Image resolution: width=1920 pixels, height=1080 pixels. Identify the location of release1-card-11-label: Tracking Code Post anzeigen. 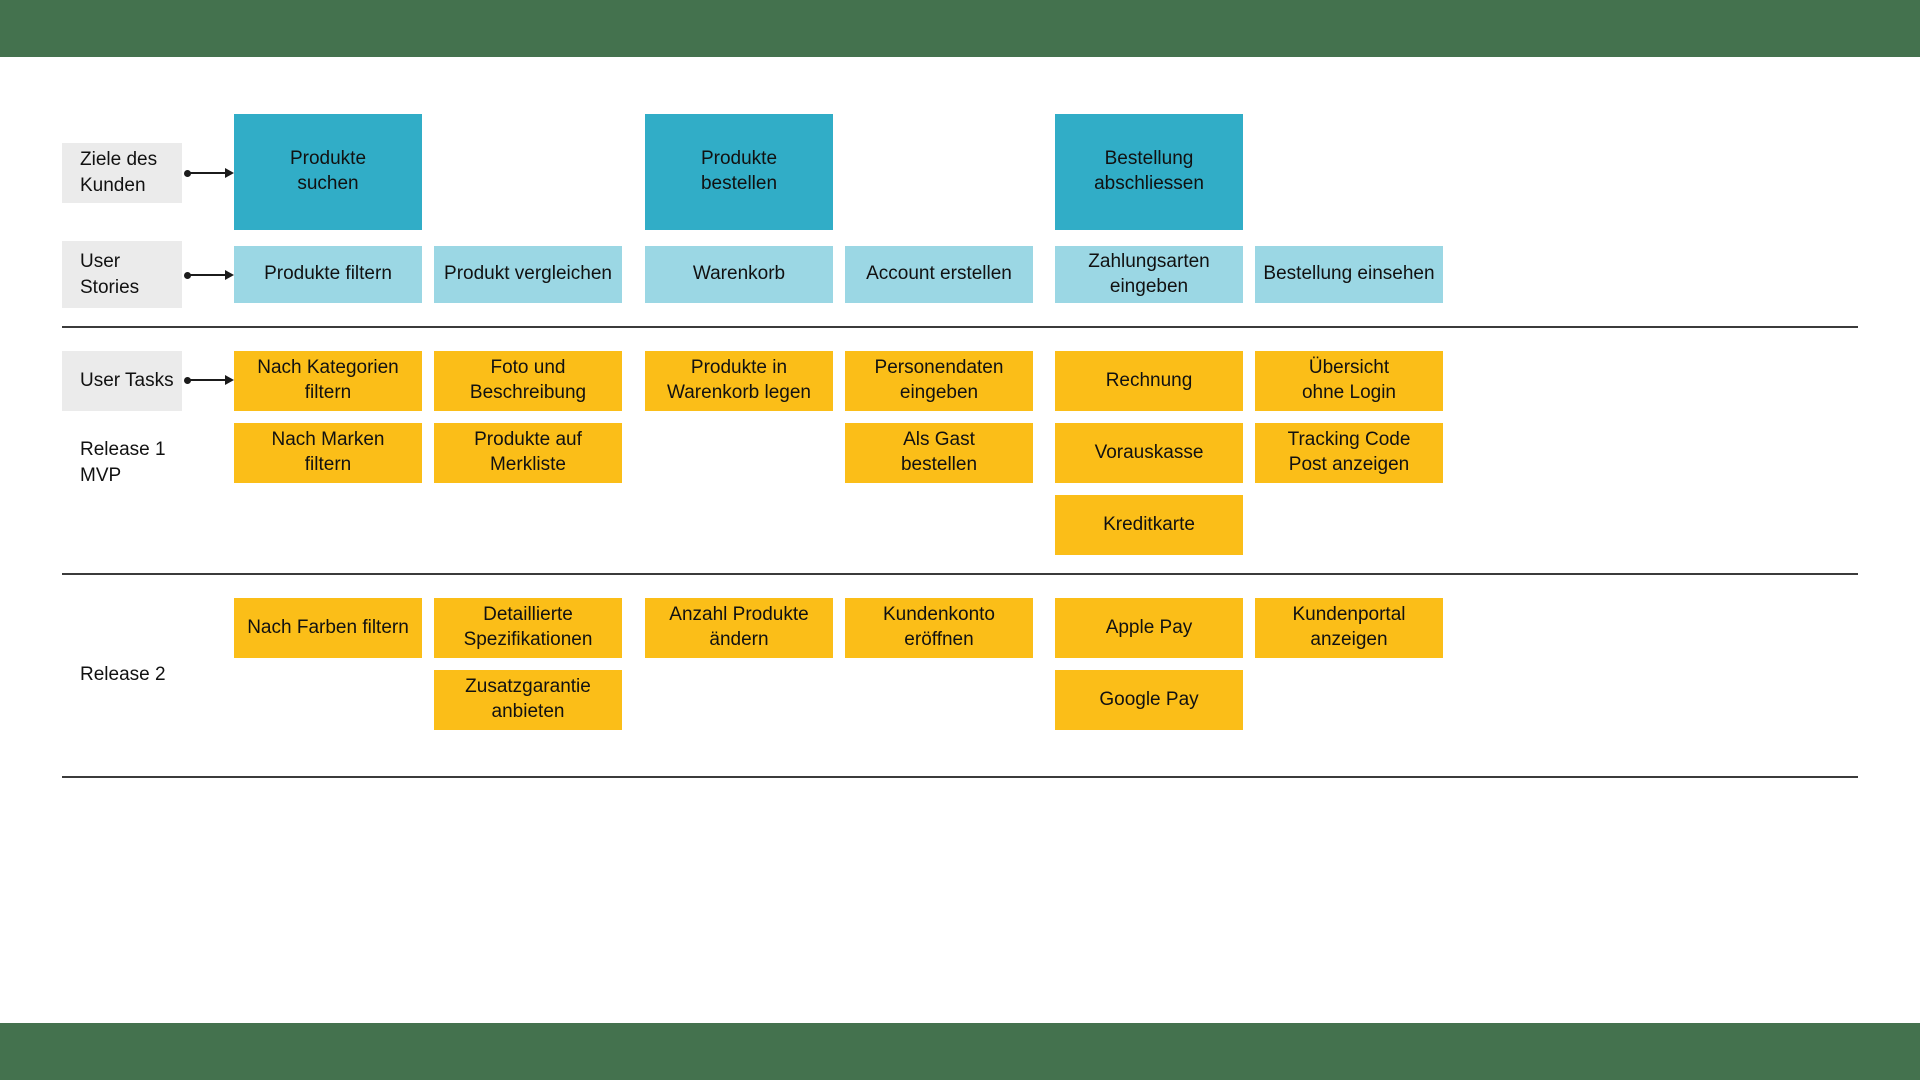
(1349, 452).